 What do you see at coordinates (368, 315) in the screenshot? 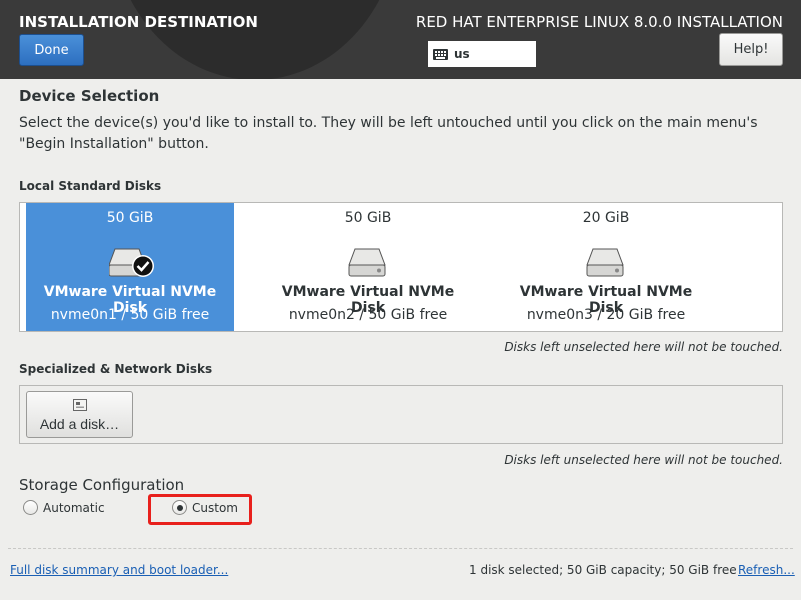
I see `disk-info: nvme0n2 / 50 GiB free` at bounding box center [368, 315].